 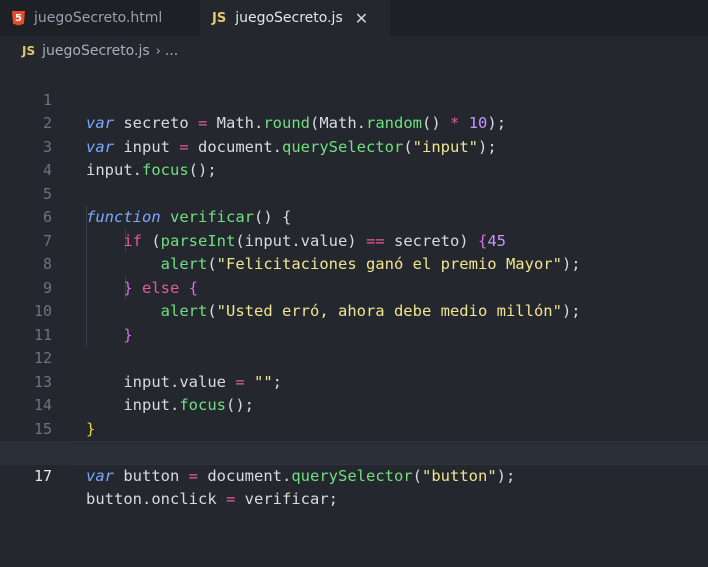 I want to click on breadcrumb-file: juegoSecreto.js, so click(x=96, y=51).